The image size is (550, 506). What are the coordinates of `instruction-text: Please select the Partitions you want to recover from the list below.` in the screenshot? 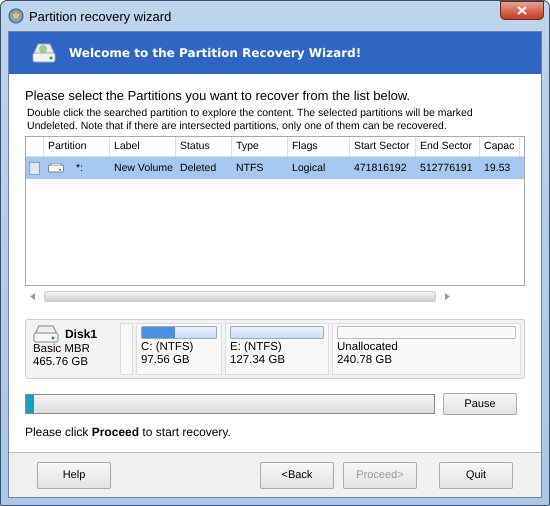 It's located at (218, 95).